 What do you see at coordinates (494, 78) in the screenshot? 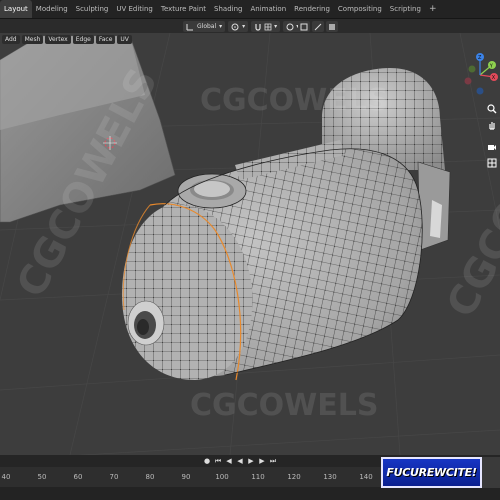
I see `svg-text: X` at bounding box center [494, 78].